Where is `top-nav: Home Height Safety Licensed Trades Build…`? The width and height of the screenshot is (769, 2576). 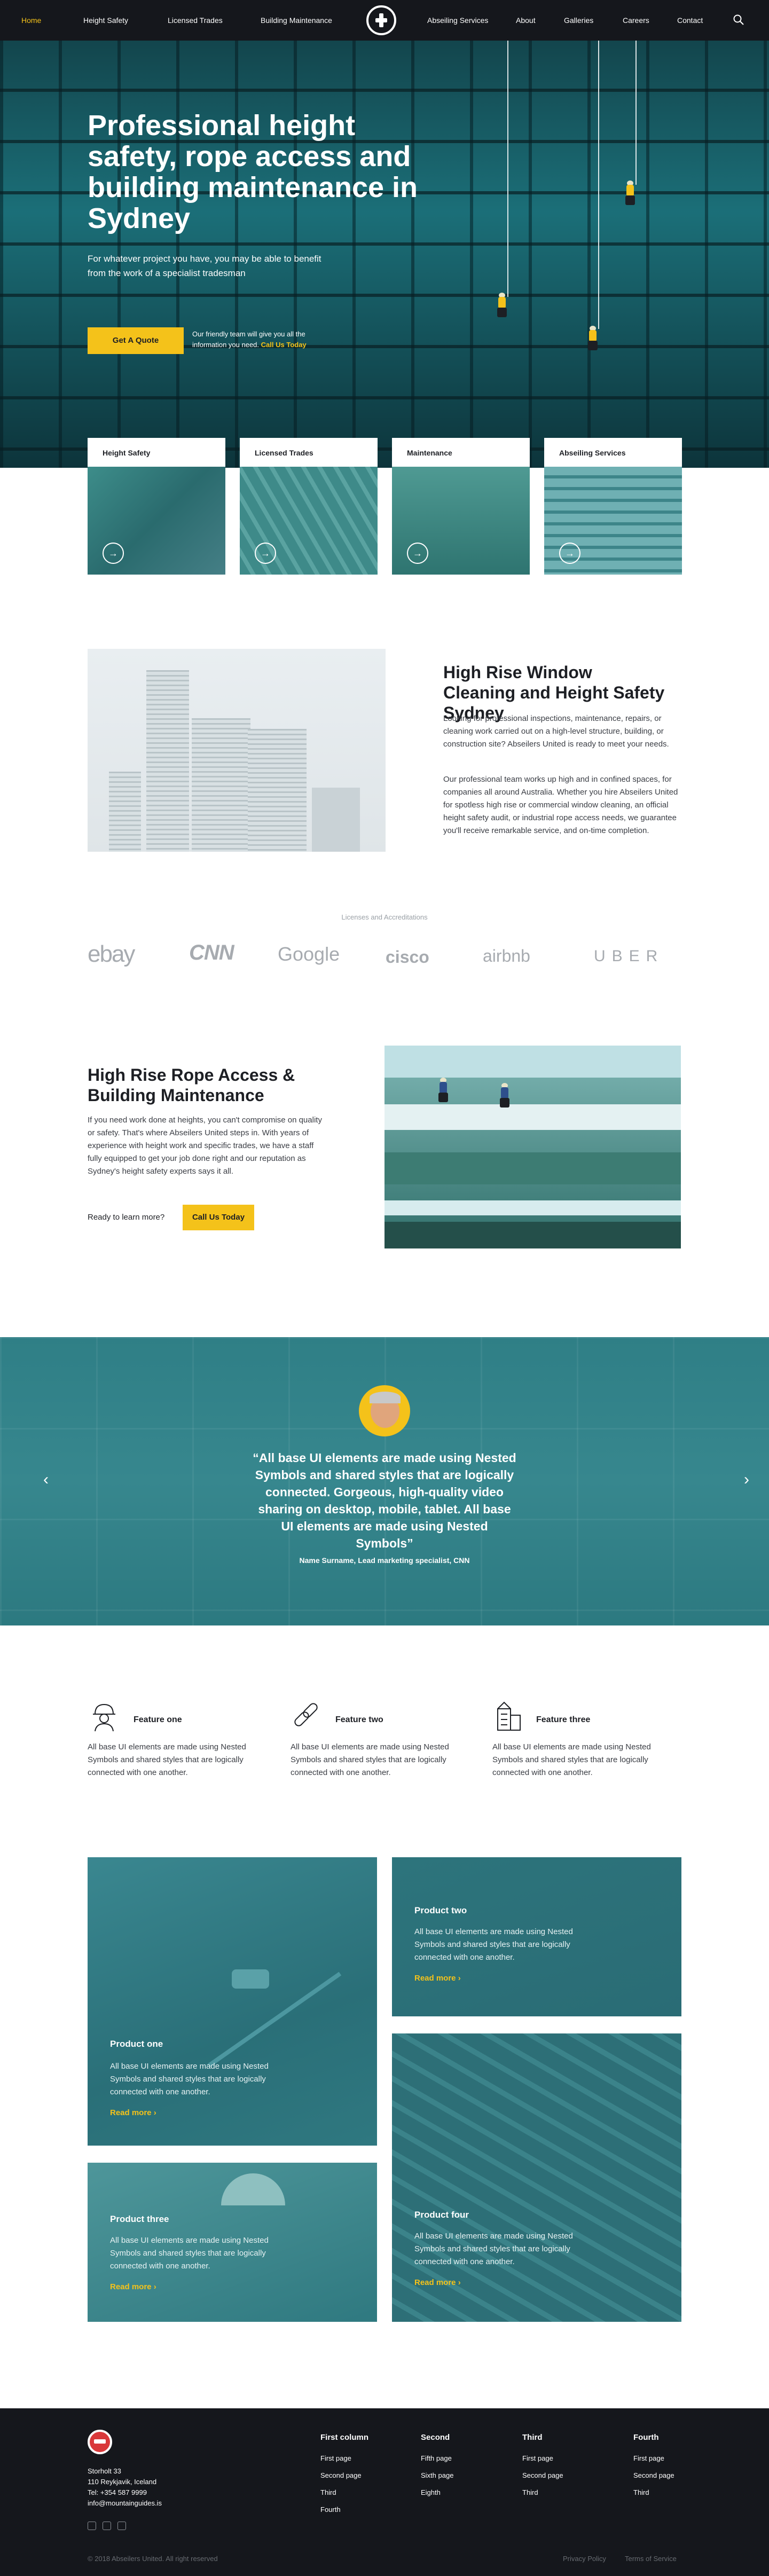
top-nav: Home Height Safety Licensed Trades Build… is located at coordinates (384, 20).